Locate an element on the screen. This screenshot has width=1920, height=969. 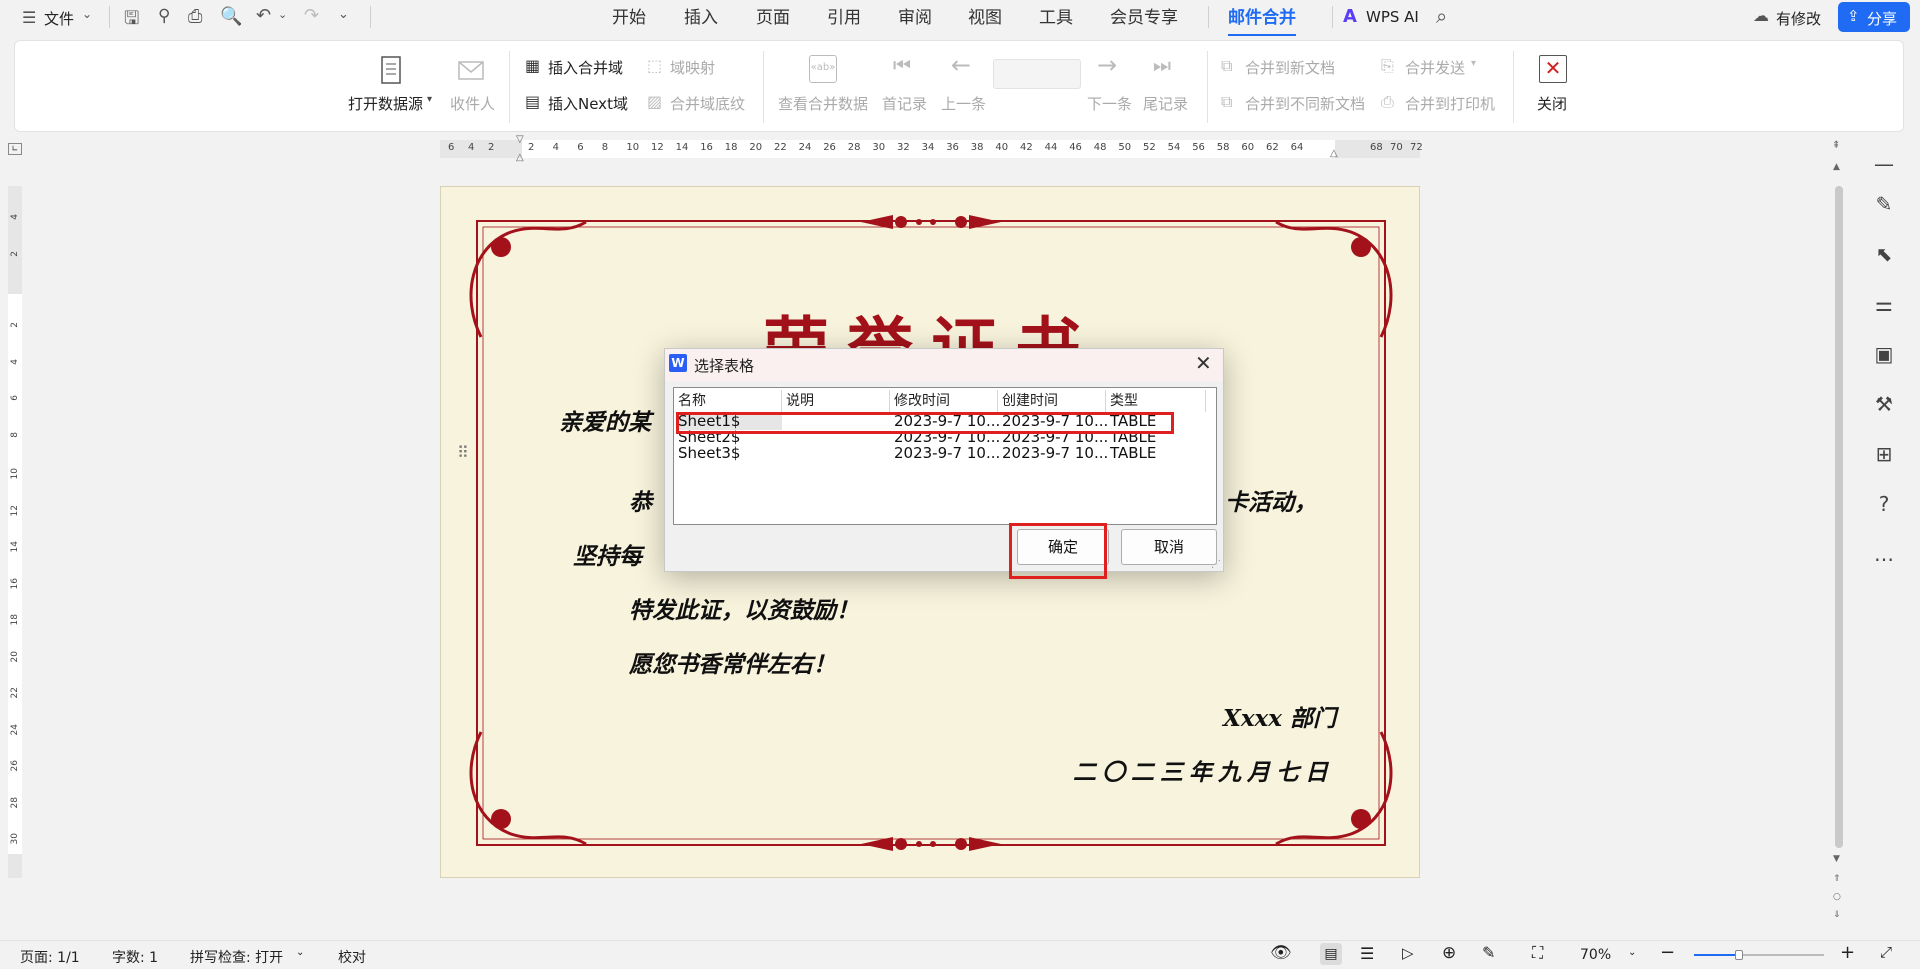
page-view-icon: ▤ is located at coordinates (1331, 954).